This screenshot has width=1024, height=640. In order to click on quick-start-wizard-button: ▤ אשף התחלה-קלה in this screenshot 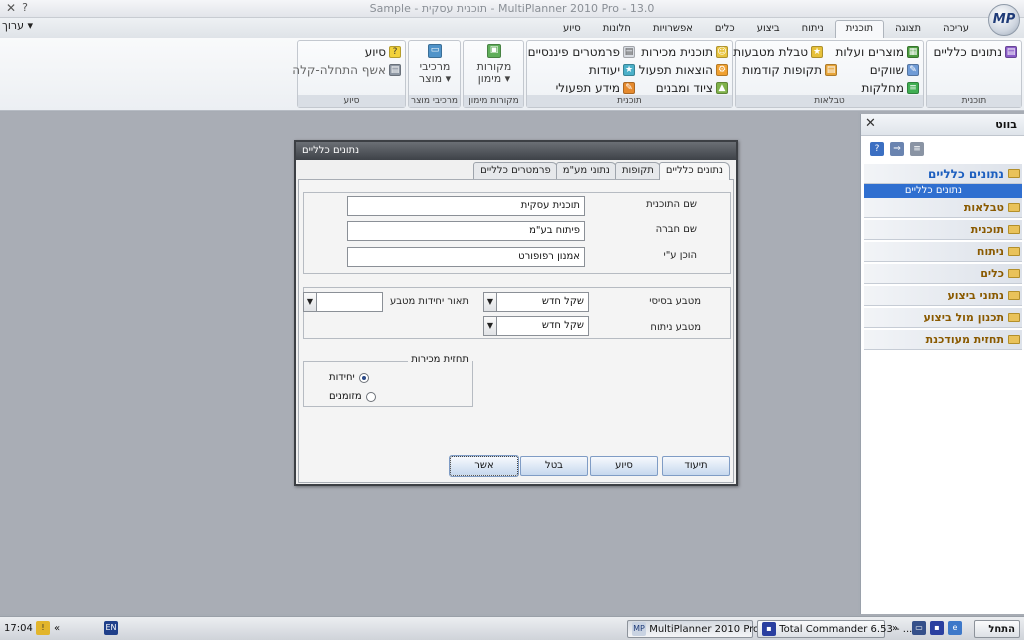, I will do `click(346, 70)`.